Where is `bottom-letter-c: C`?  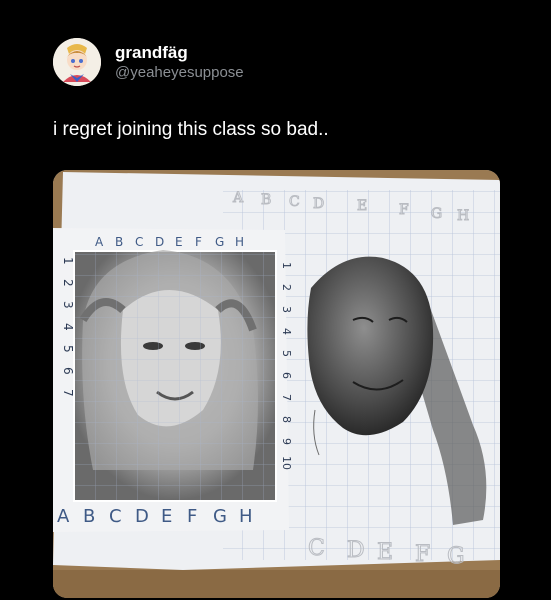
bottom-letter-c: C is located at coordinates (115, 516).